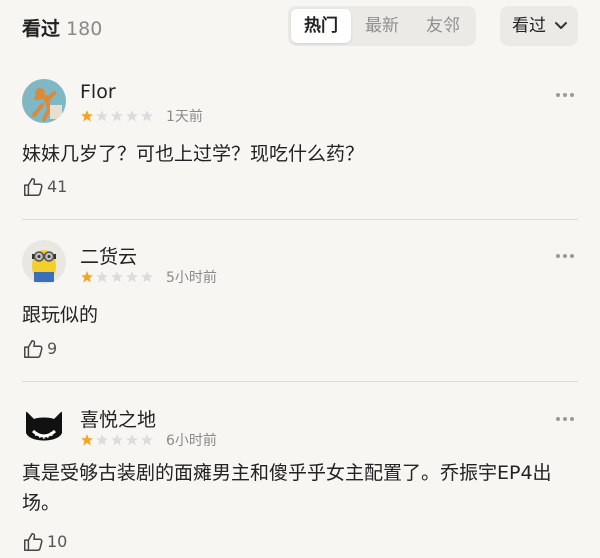 Image resolution: width=600 pixels, height=558 pixels. Describe the element at coordinates (44, 542) in the screenshot. I see `like-button: 10` at that location.